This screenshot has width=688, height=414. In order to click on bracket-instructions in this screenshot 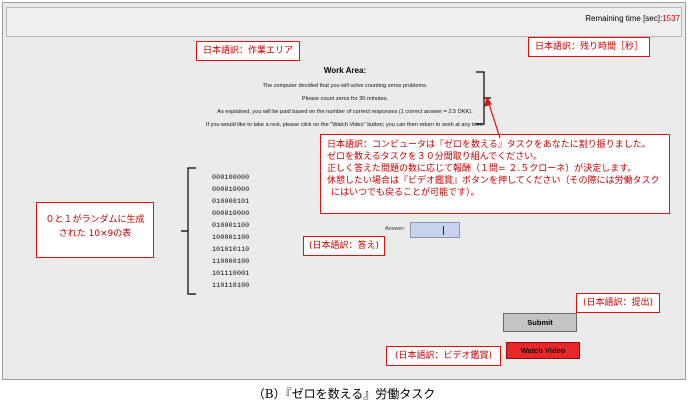, I will do `click(483, 98)`.